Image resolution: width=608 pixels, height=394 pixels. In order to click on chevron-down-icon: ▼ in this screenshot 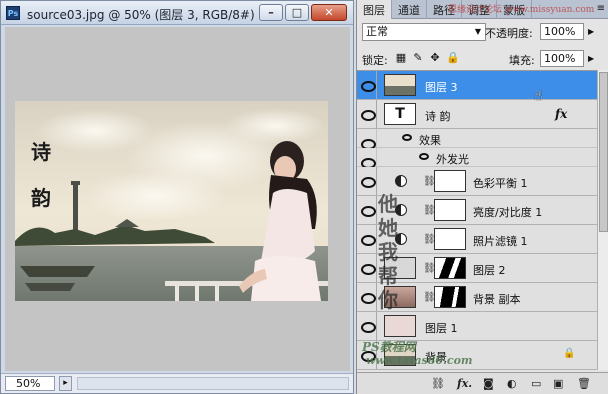, I will do `click(477, 31)`.